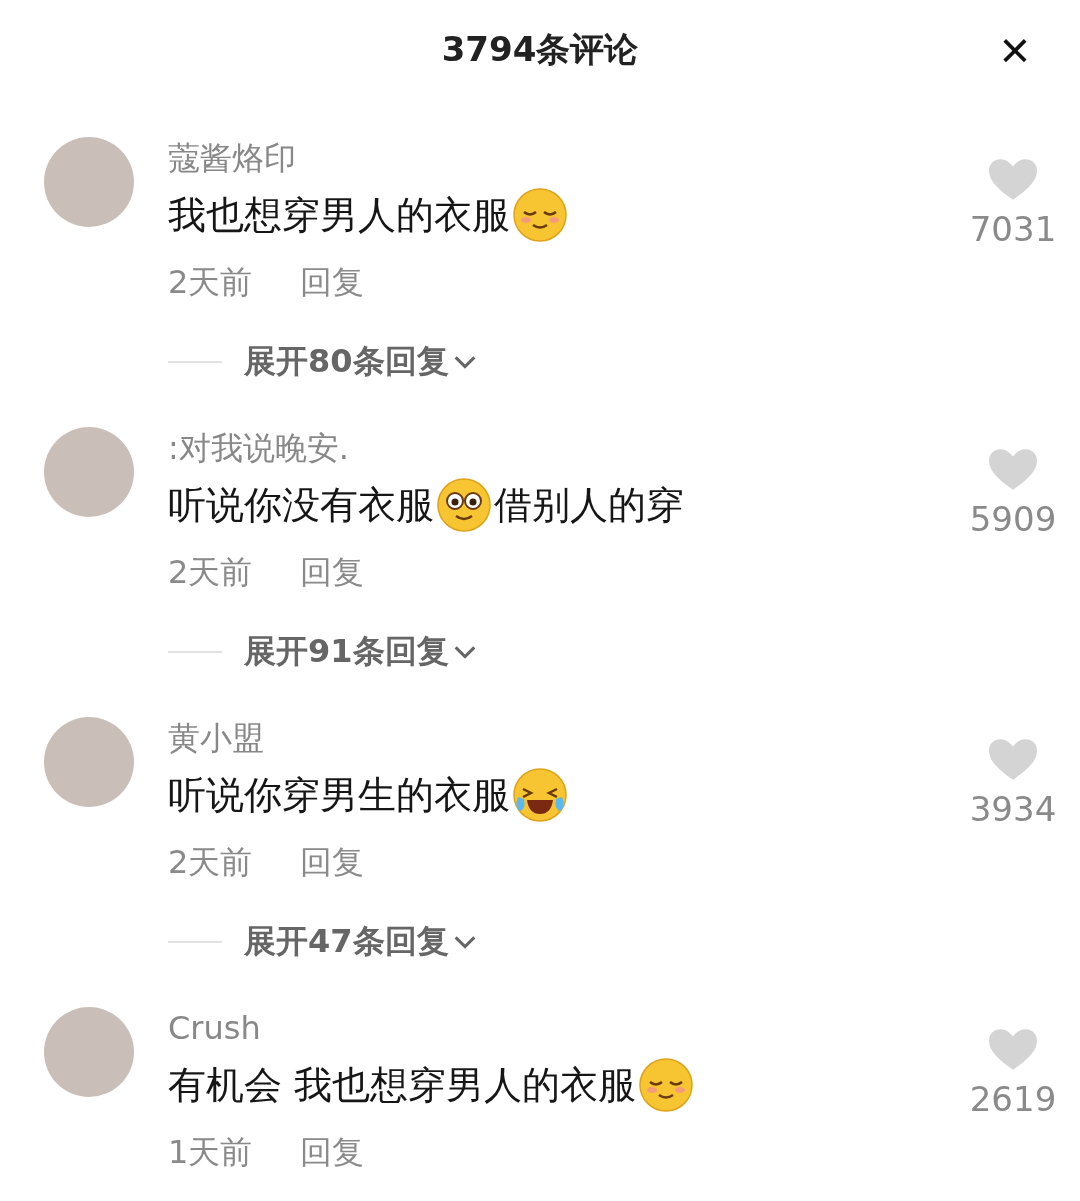 This screenshot has height=1201, width=1080. I want to click on like-count: 2619, so click(1013, 1099).